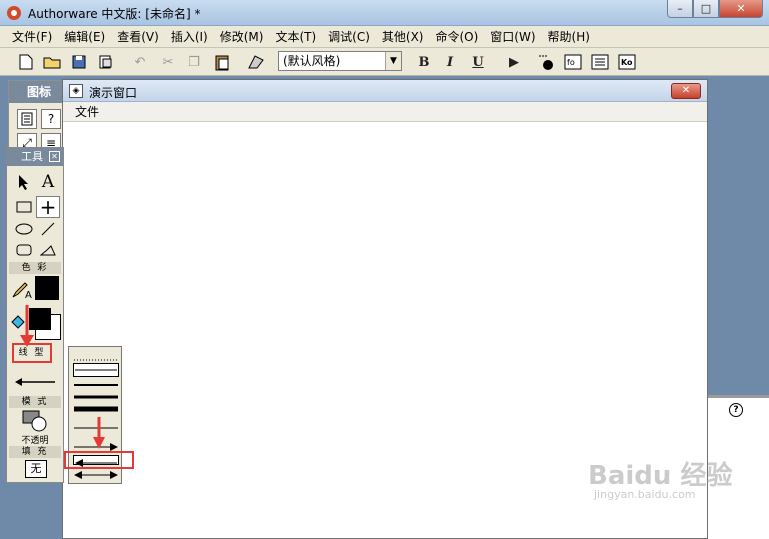  What do you see at coordinates (48, 229) in the screenshot?
I see `line-tool-icon` at bounding box center [48, 229].